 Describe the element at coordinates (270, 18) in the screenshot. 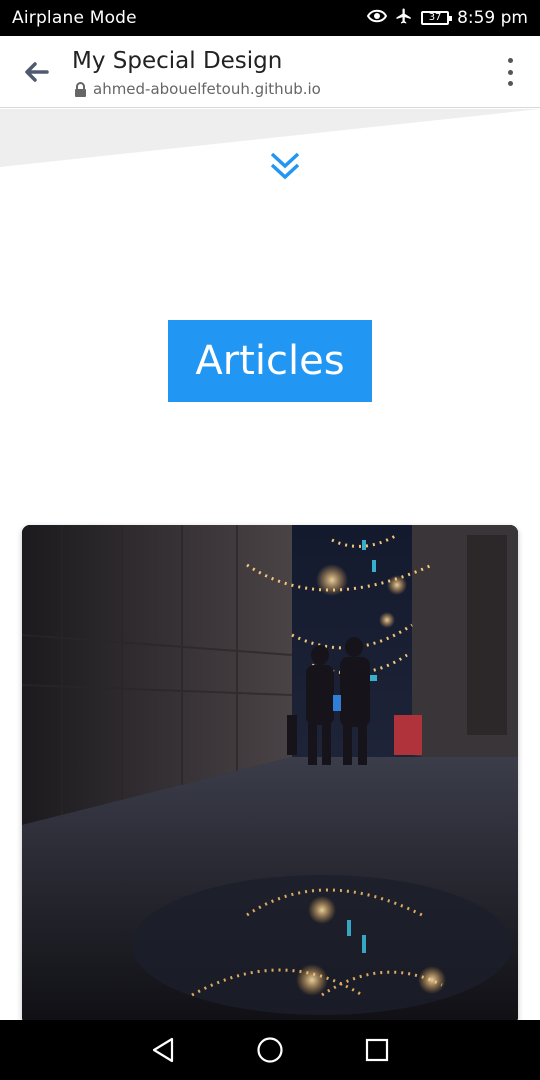

I see `status-bar: Airplane Mode 37 8:59 pm` at that location.